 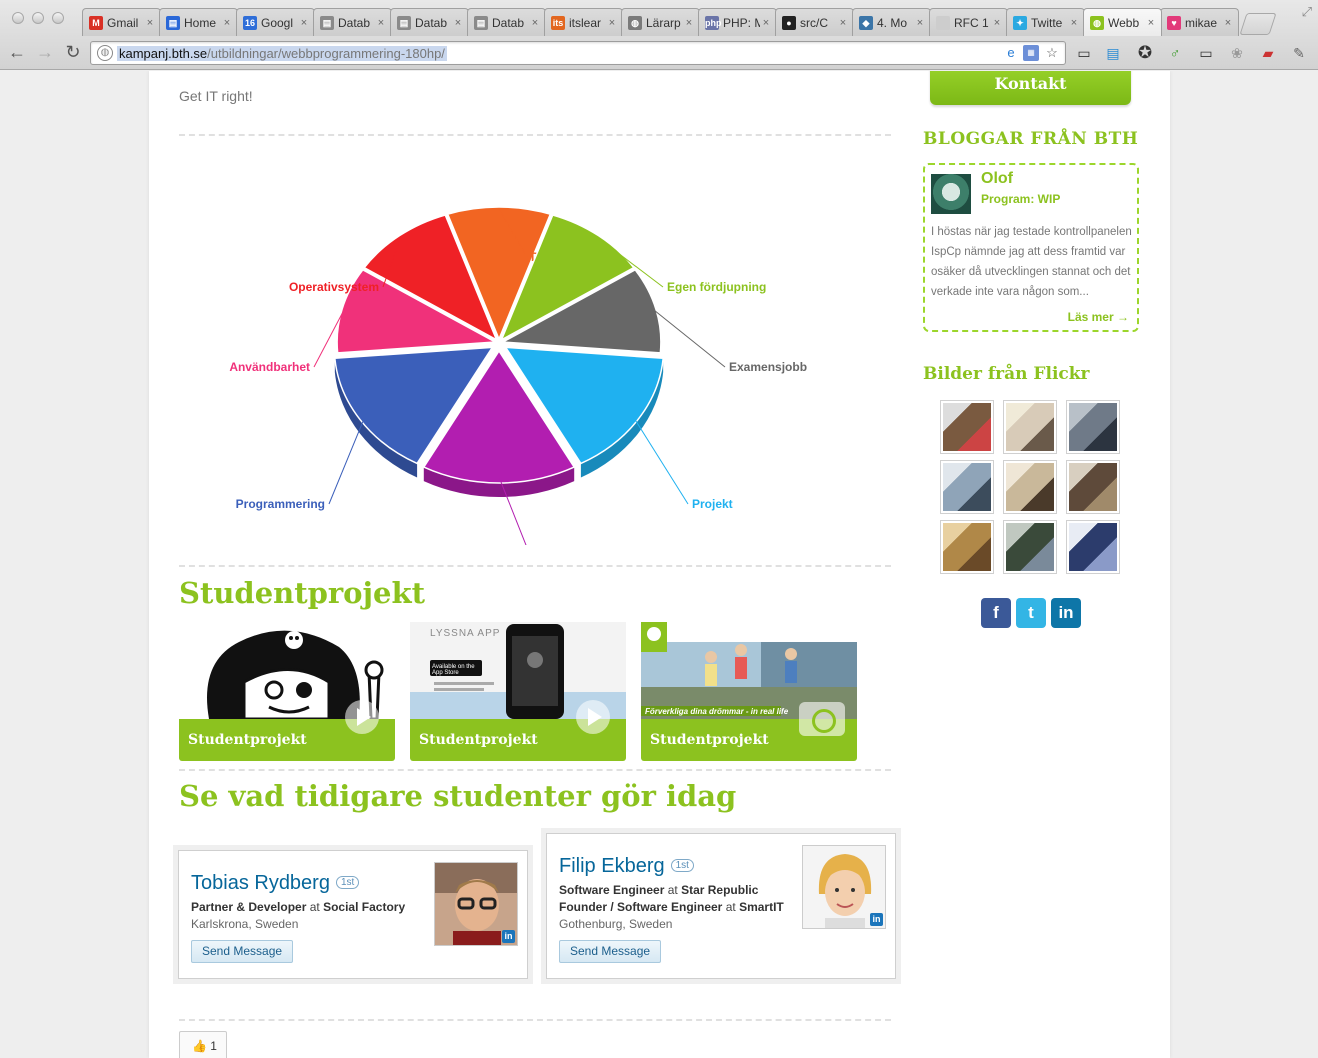 I want to click on tab-label: Googl, so click(x=277, y=22).